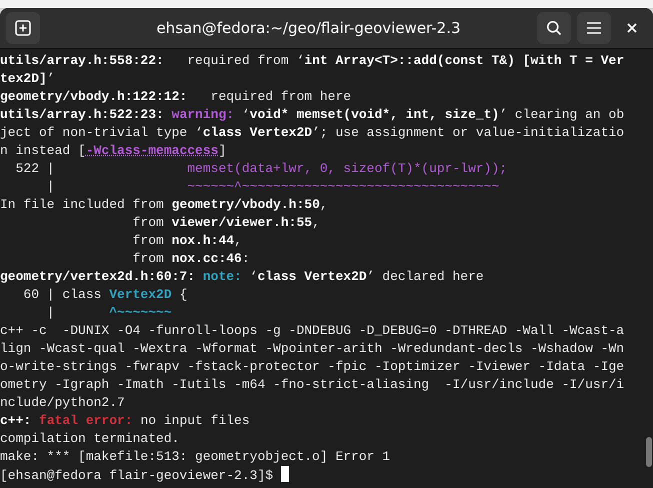 This screenshot has height=488, width=653. Describe the element at coordinates (649, 452) in the screenshot. I see `scrollbar-thumb` at that location.